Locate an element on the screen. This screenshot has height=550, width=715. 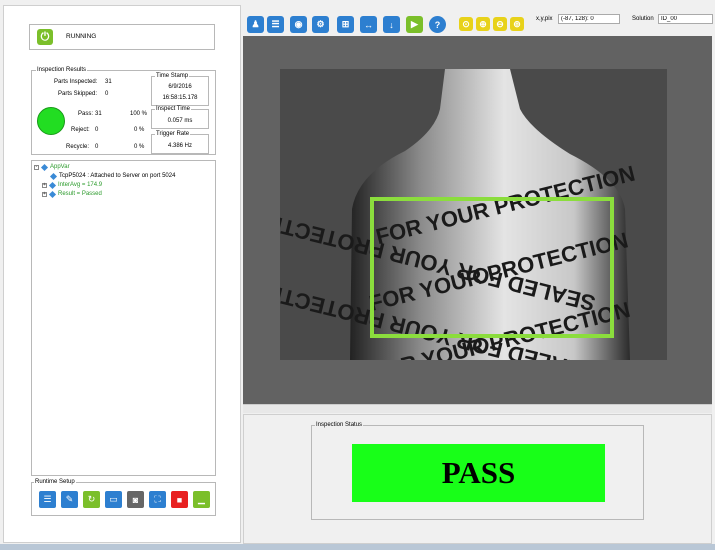
recycle-label: Recycle: is located at coordinates (78, 147).